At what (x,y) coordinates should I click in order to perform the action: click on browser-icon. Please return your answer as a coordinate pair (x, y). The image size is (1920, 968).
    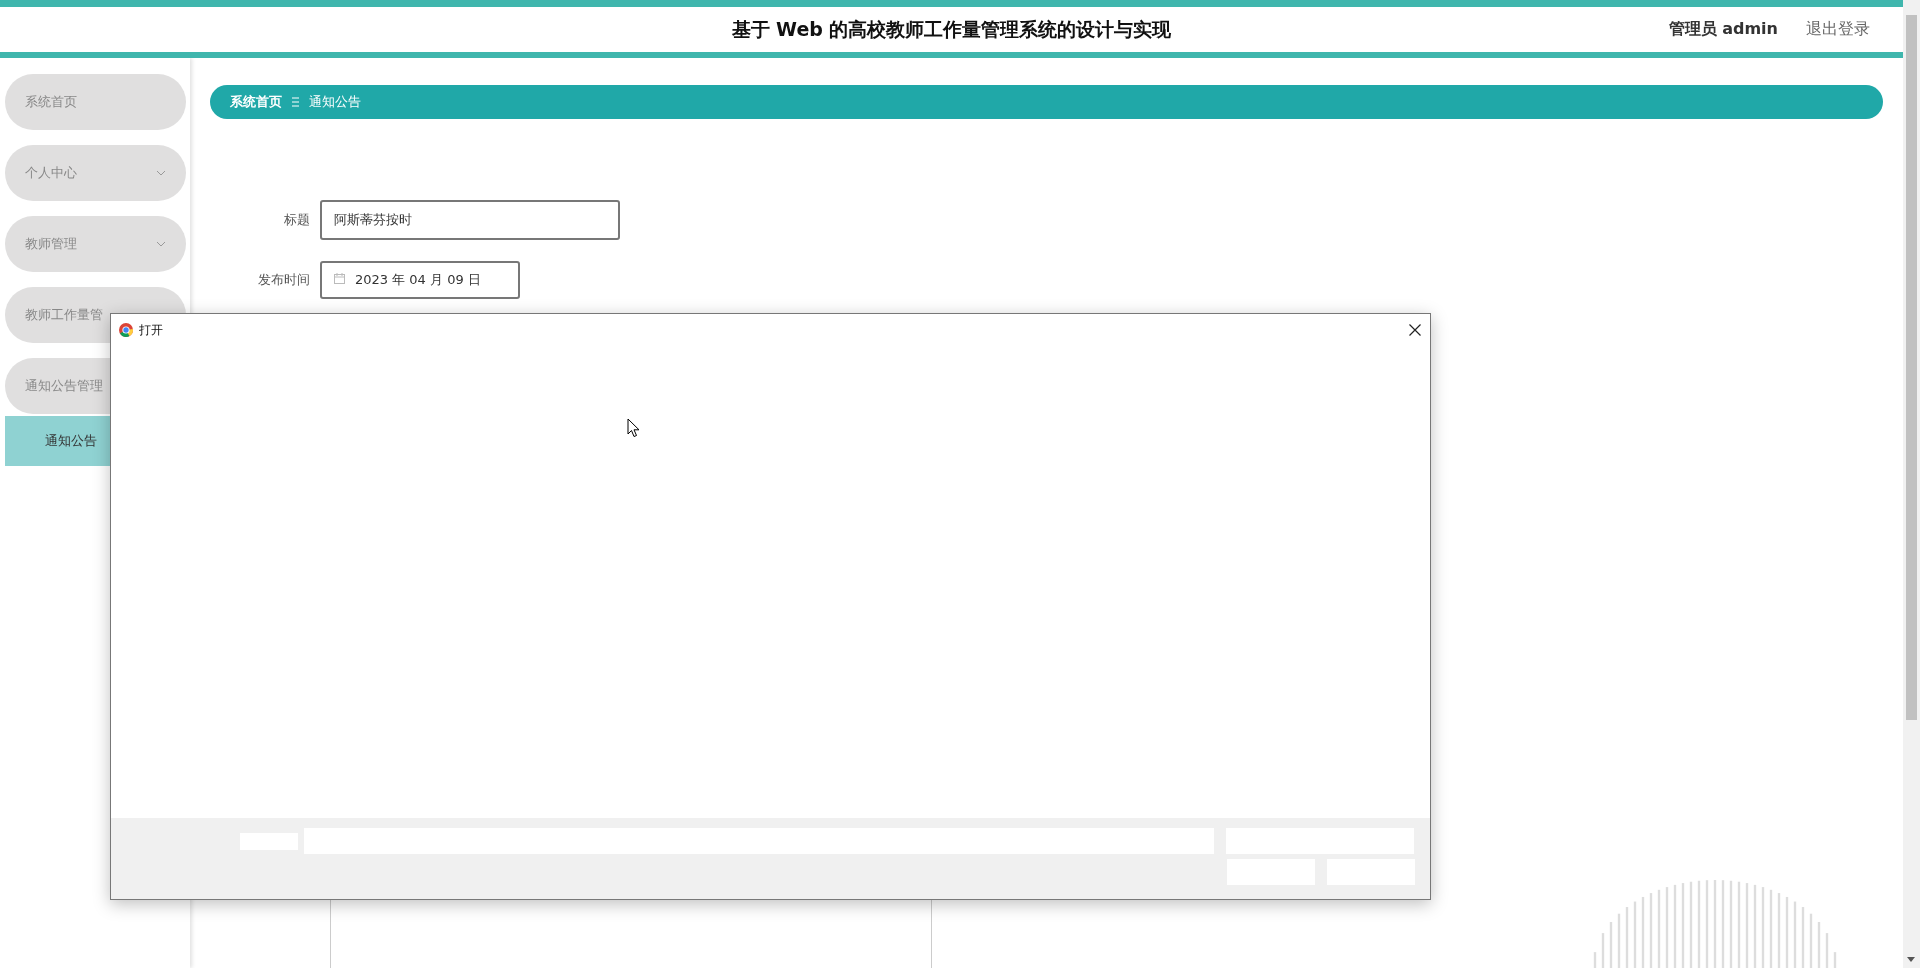
    Looking at the image, I should click on (126, 330).